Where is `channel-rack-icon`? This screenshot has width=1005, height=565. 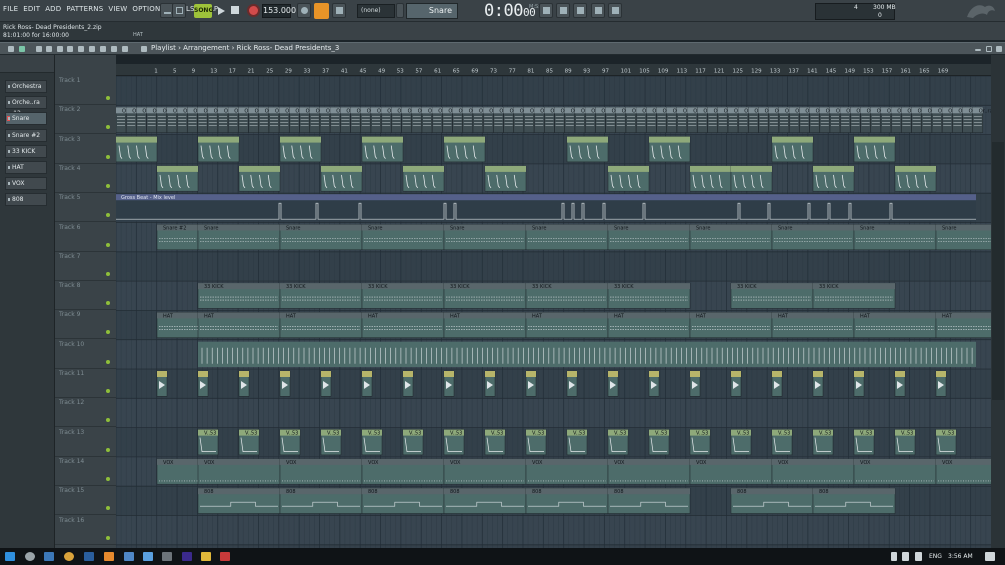
channel-rack-icon is located at coordinates (580, 10).